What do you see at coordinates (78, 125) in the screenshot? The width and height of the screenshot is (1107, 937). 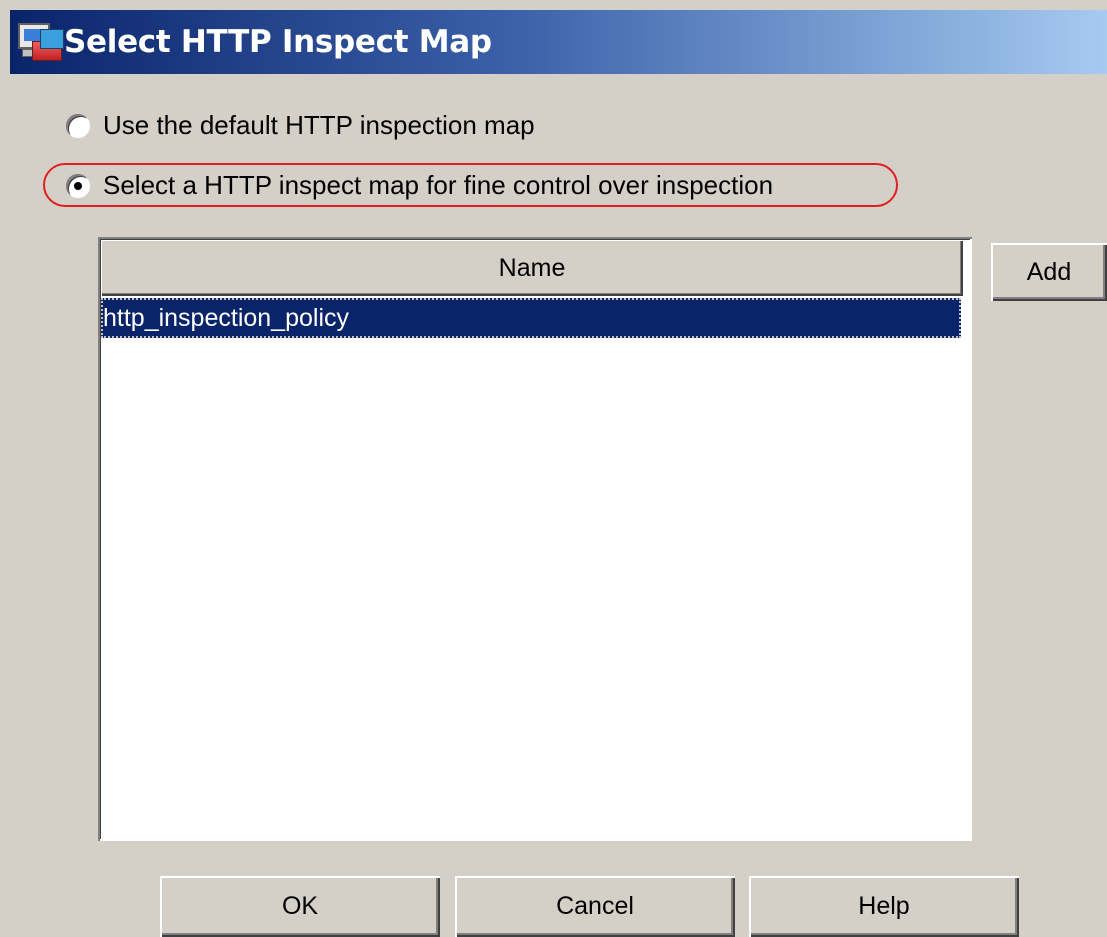 I see `radio-button-unchecked` at bounding box center [78, 125].